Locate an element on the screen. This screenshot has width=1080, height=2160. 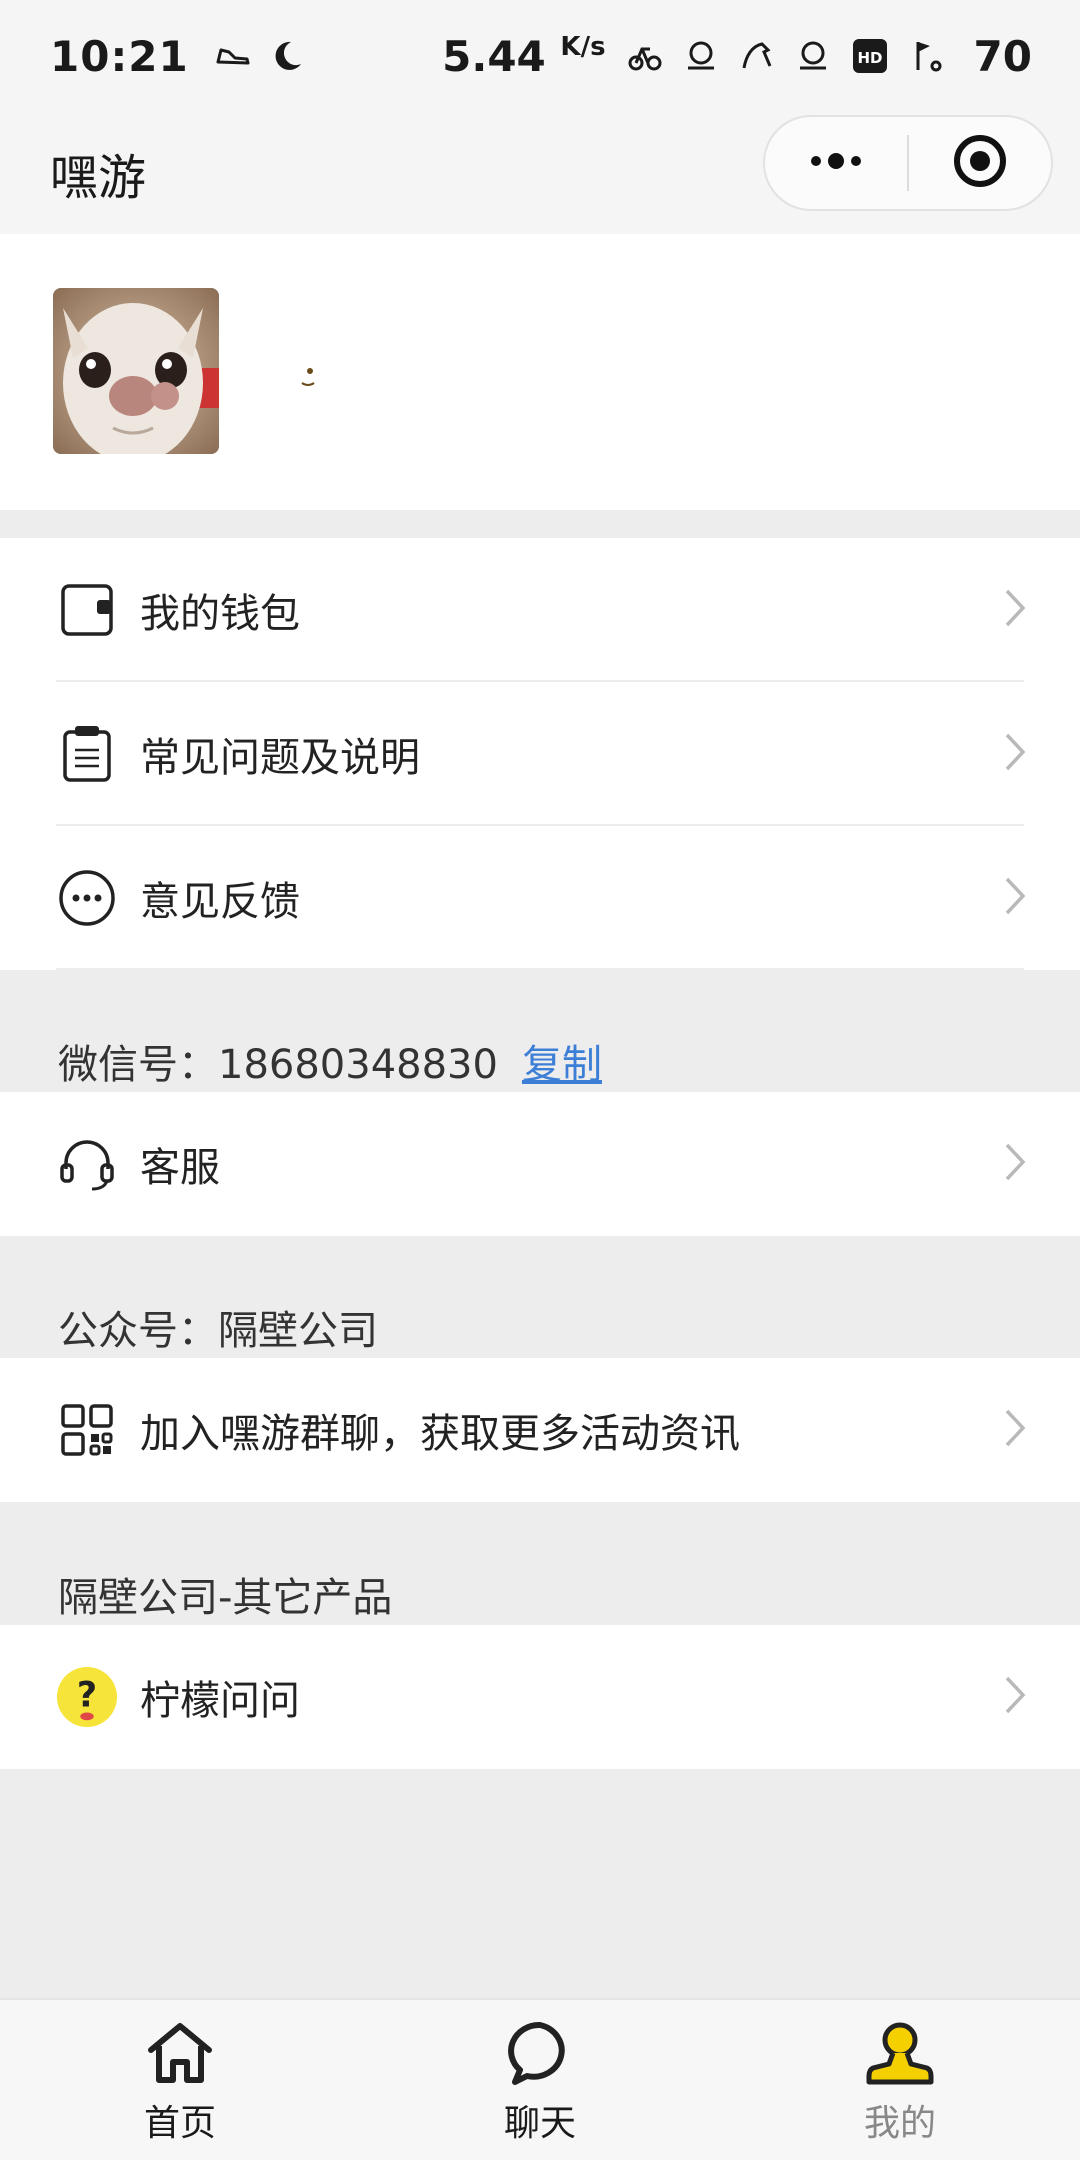
tab-mine: 我的 is located at coordinates (900, 2080).